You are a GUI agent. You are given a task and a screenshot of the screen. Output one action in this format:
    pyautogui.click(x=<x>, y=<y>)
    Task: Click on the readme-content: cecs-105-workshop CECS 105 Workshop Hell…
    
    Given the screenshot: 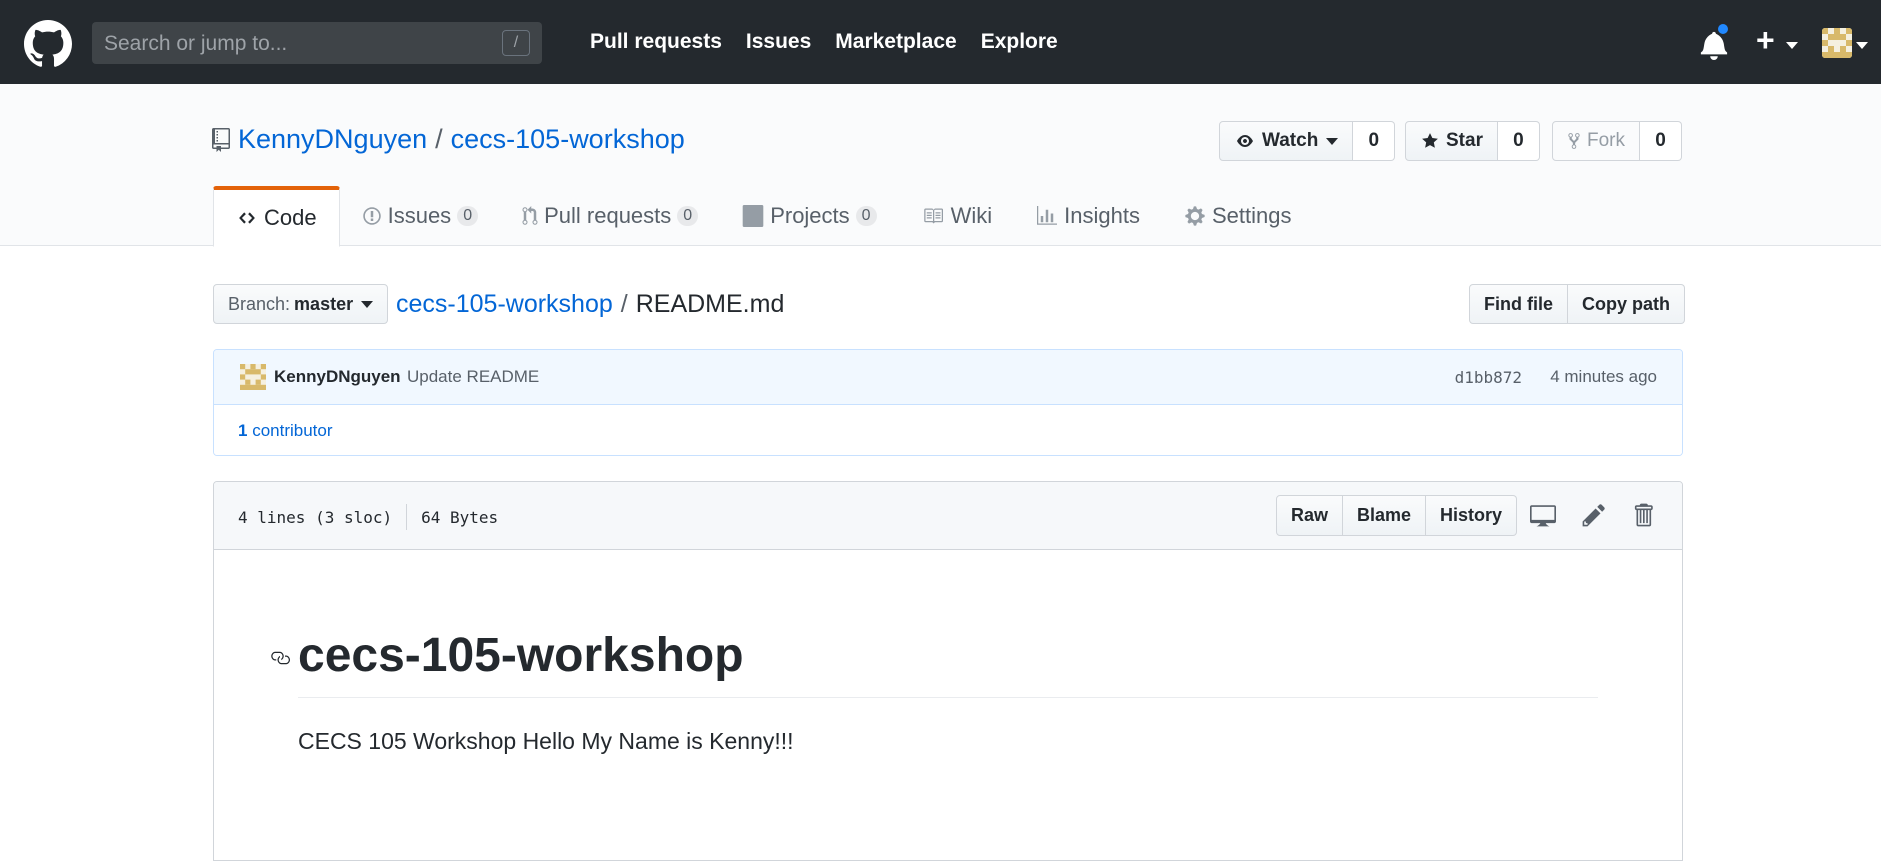 What is the action you would take?
    pyautogui.click(x=934, y=691)
    